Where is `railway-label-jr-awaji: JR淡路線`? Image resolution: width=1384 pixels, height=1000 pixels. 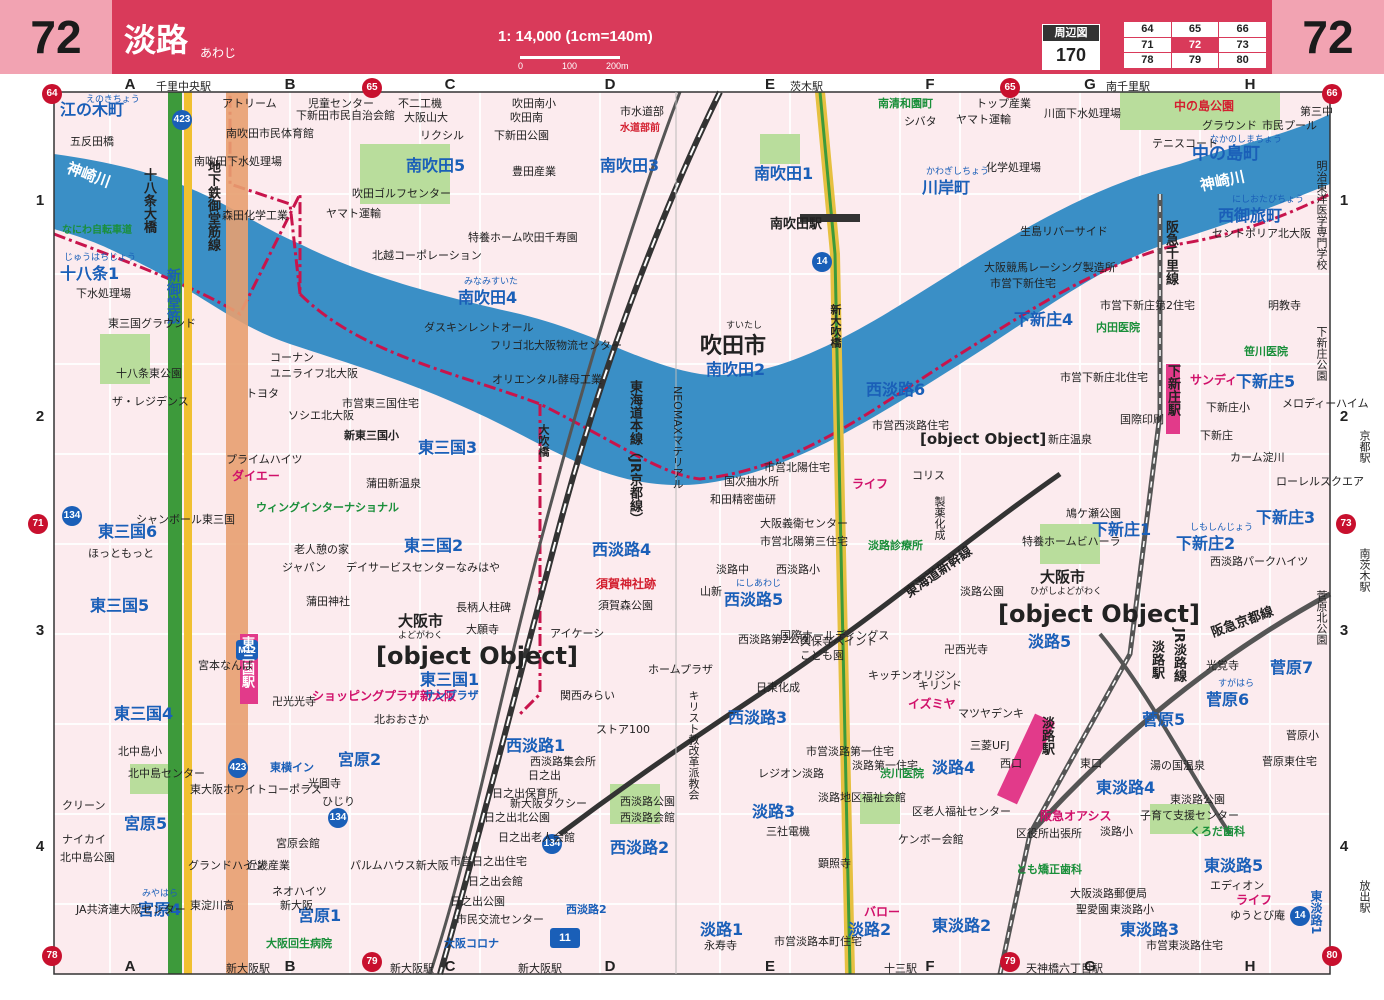
railway-label-jr-awaji: JR淡路線 is located at coordinates (1178, 655).